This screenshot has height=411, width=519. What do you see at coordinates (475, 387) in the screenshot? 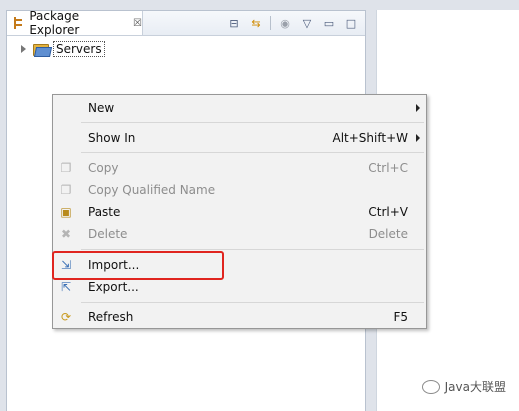
I see `watermark-text: Java大联盟` at bounding box center [475, 387].